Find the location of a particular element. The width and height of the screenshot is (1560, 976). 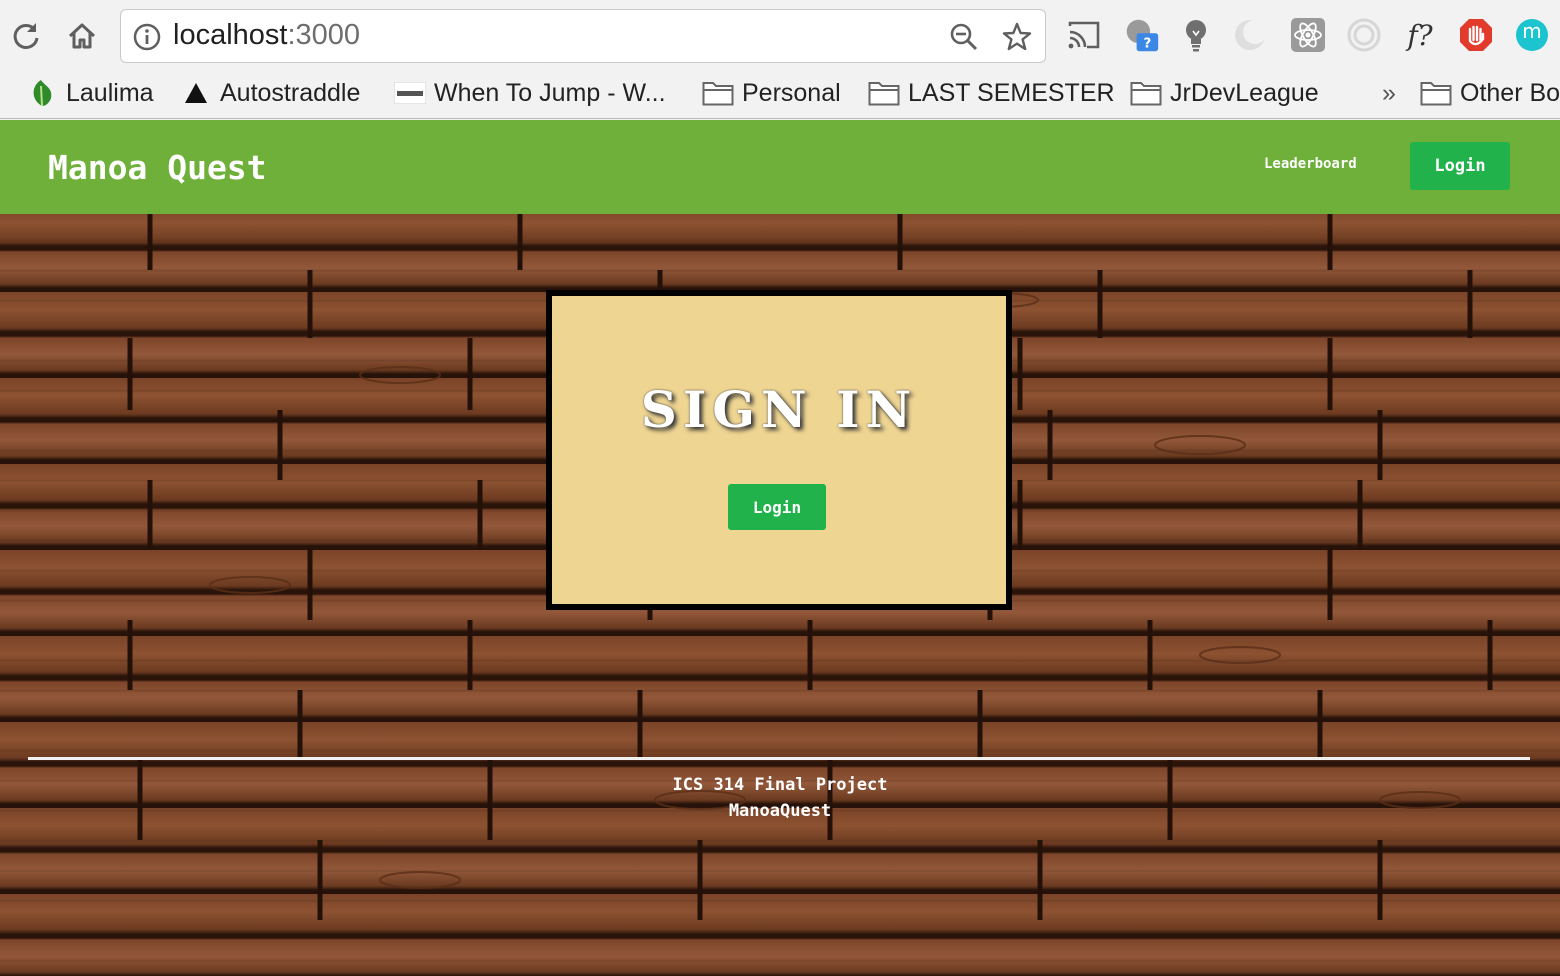

leaderboard-link: Leaderboard is located at coordinates (1310, 164).